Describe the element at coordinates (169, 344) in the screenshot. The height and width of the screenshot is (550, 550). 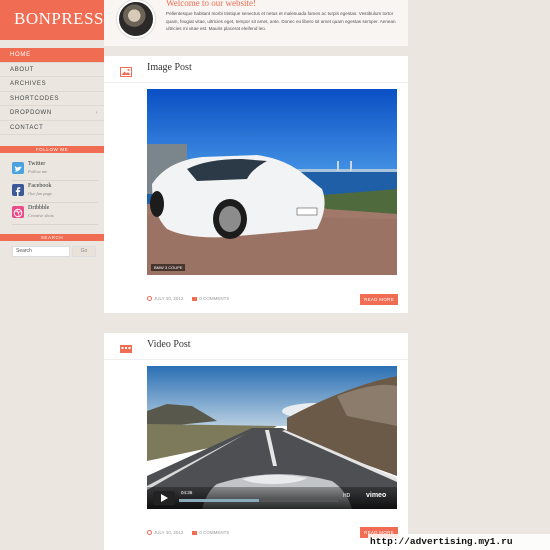
I see `post-title: Video Post` at that location.